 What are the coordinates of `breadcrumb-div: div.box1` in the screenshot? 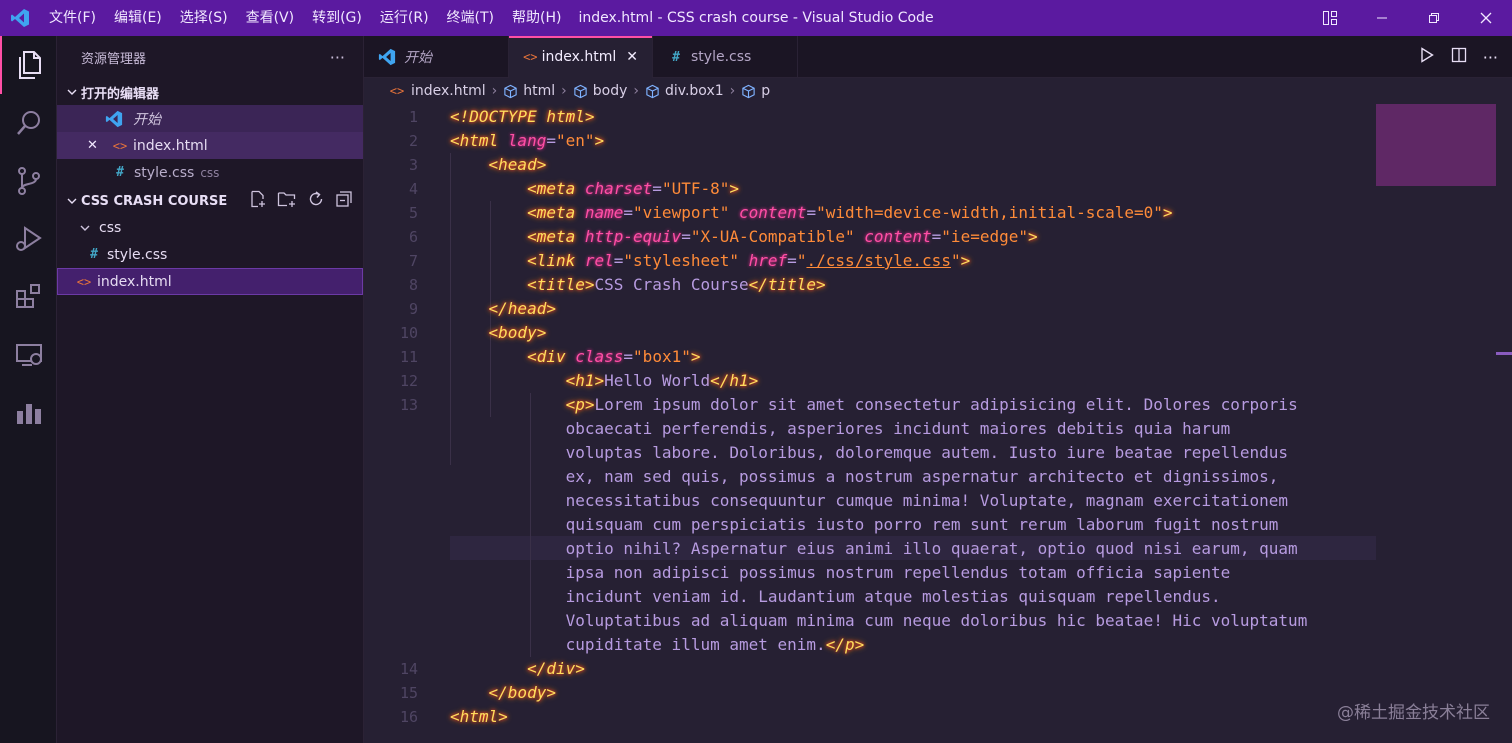 It's located at (684, 91).